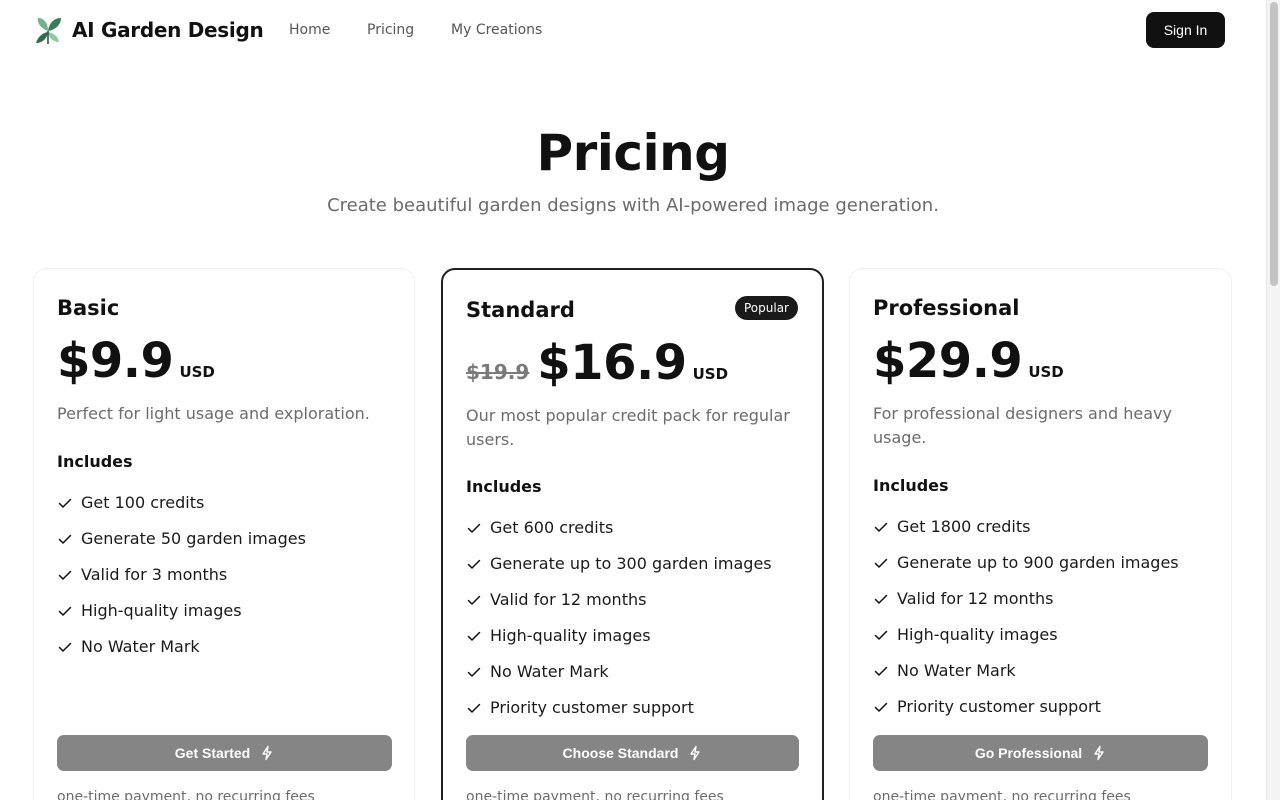 This screenshot has width=1280, height=800. I want to click on go-professional-button: Go Professional, so click(1040, 753).